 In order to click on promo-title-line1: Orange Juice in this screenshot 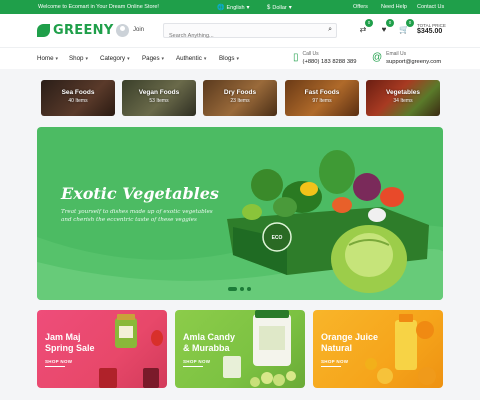, I will do `click(350, 337)`.